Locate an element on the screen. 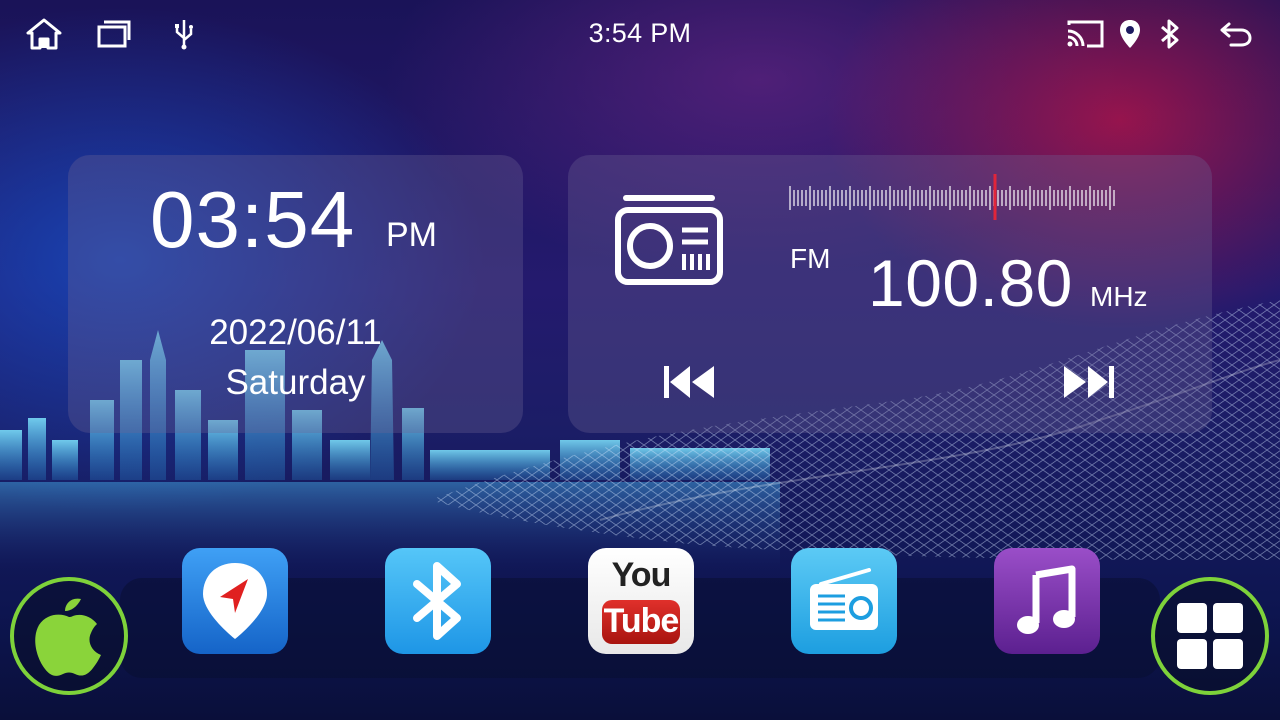  youtube-app: You Tube is located at coordinates (641, 601).